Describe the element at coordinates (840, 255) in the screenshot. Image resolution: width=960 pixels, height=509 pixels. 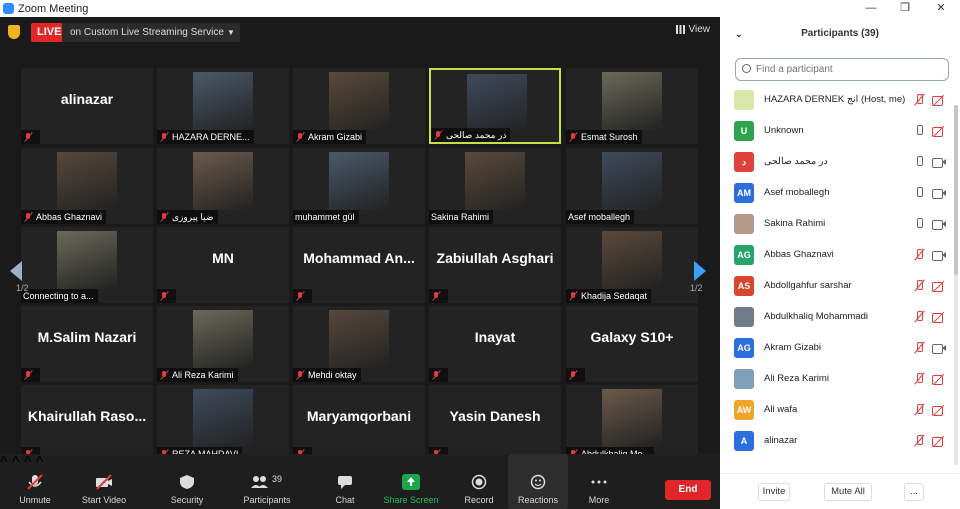
I see `participant-row: AG Abbas Ghaznavi` at that location.